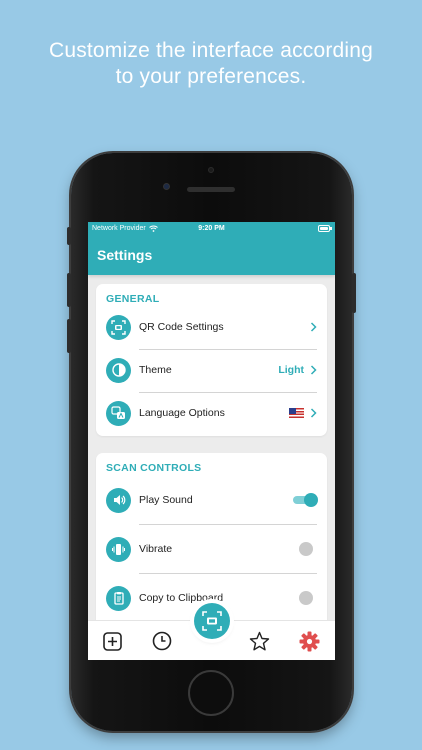 The width and height of the screenshot is (422, 750). Describe the element at coordinates (212, 500) in the screenshot. I see `play-sound-row: Play Sound` at that location.